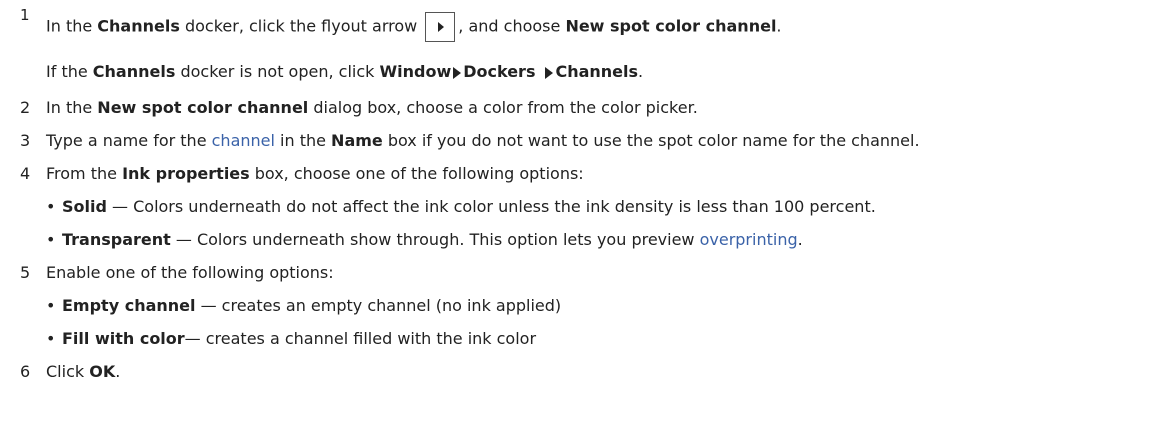 This screenshot has width=1166, height=430. I want to click on ui-term-name: Name, so click(357, 140).